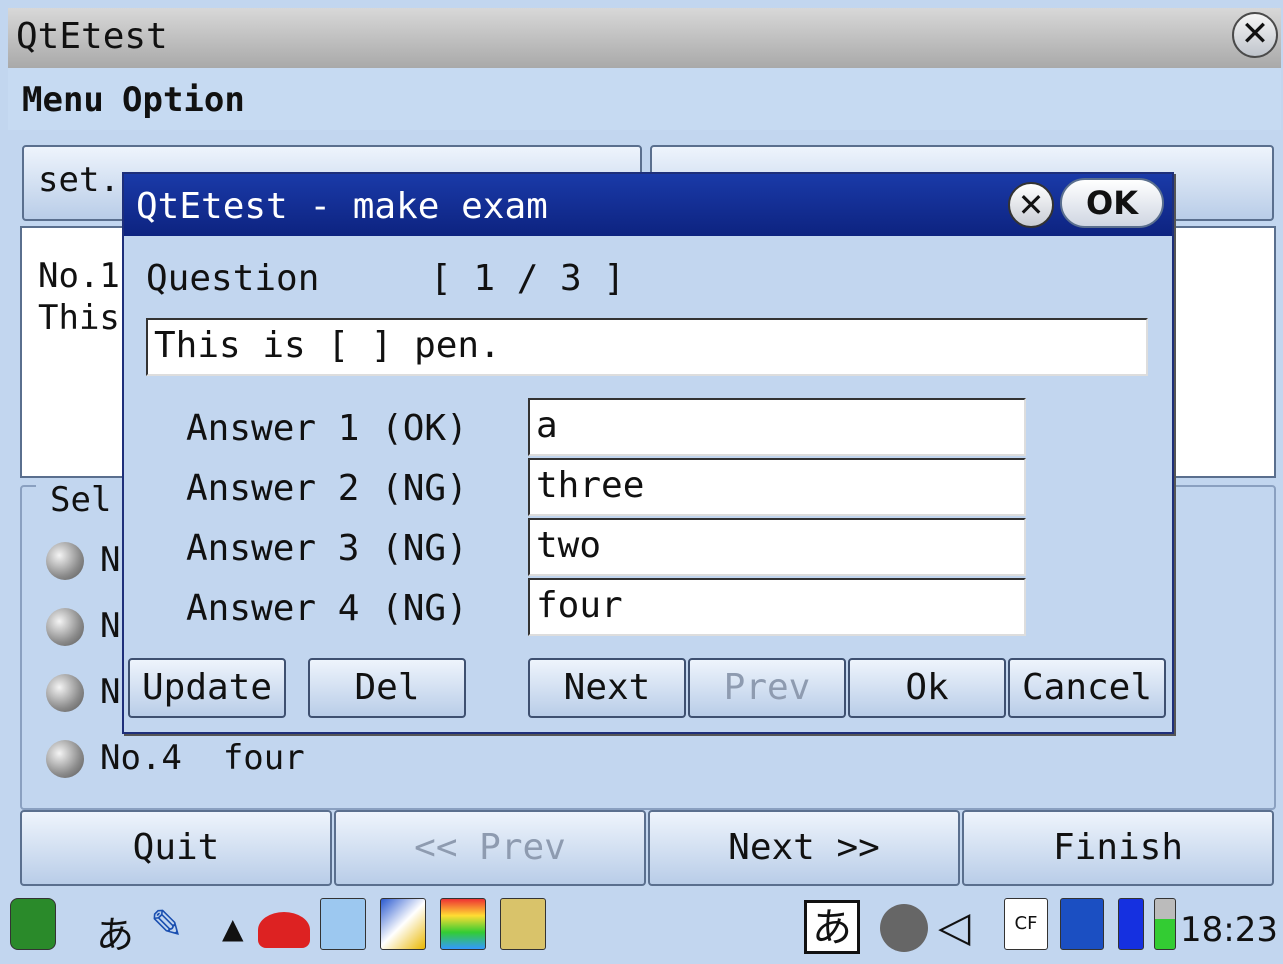 This screenshot has width=1283, height=964. Describe the element at coordinates (327, 428) in the screenshot. I see `answer-1-label: Answer 1 (OK)` at that location.